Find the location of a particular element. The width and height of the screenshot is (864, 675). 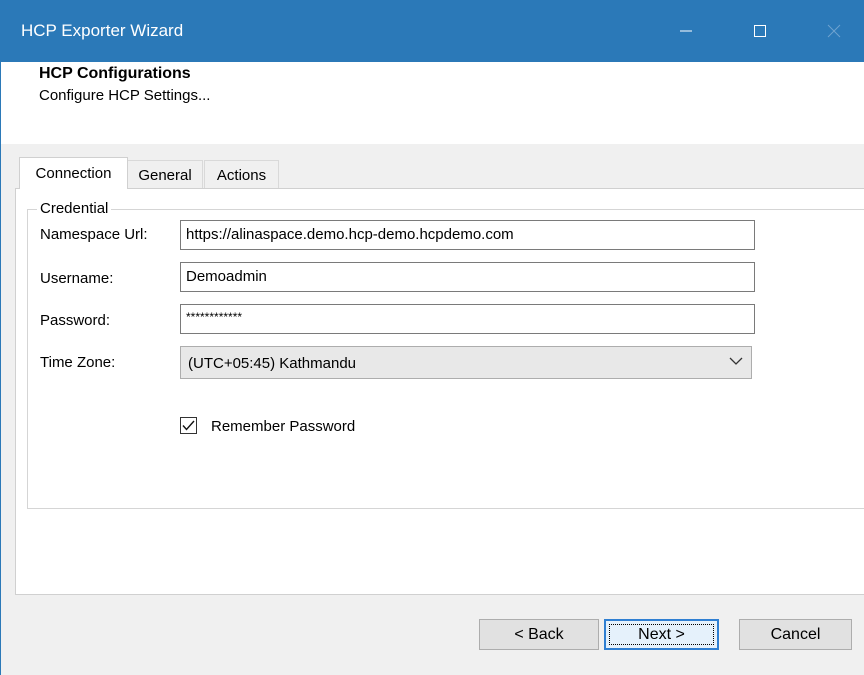

close-icon is located at coordinates (834, 31).